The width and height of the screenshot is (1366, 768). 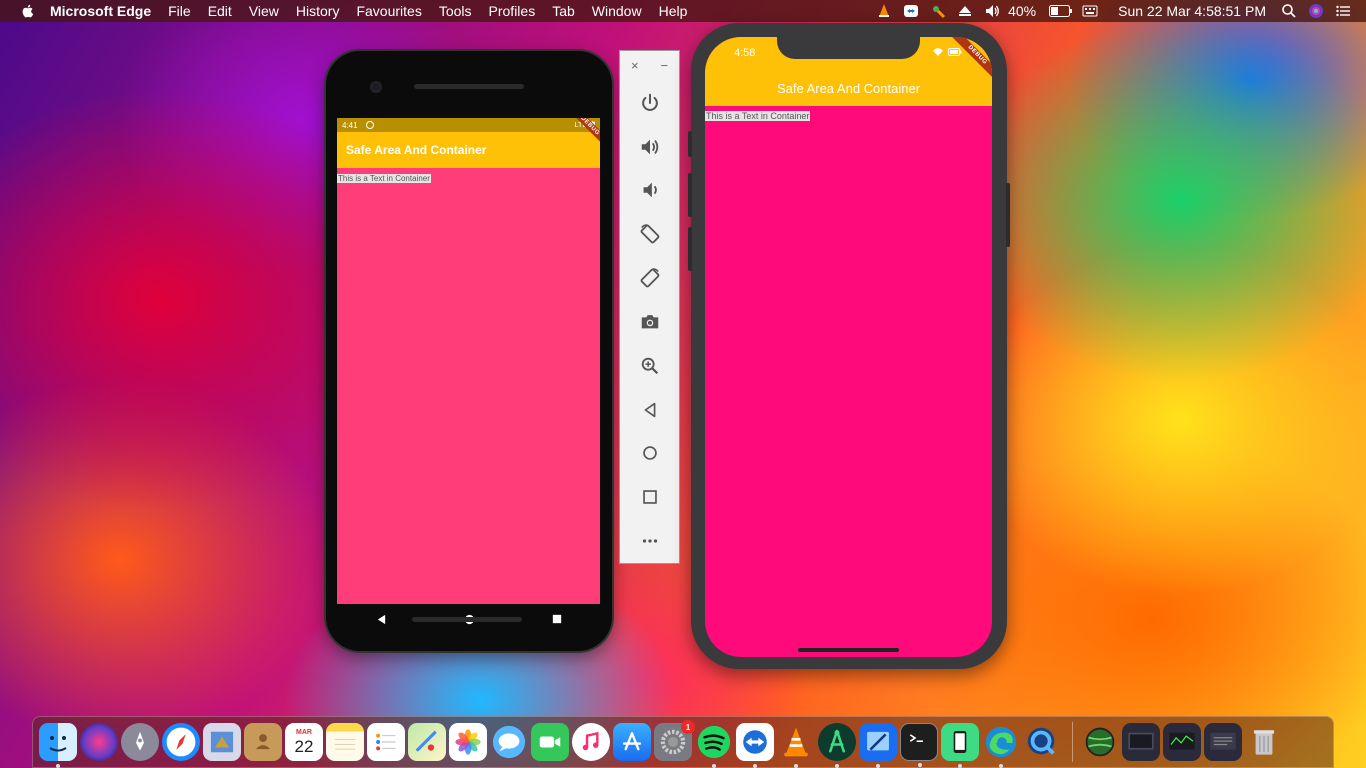 I want to click on mail-stamp-icon, so click(x=222, y=742).